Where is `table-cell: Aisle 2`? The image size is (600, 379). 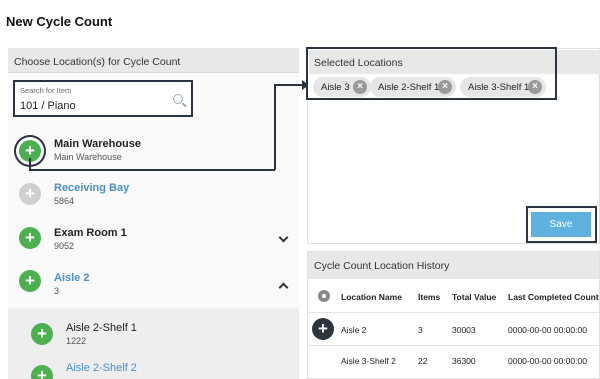
table-cell: Aisle 2 is located at coordinates (354, 330).